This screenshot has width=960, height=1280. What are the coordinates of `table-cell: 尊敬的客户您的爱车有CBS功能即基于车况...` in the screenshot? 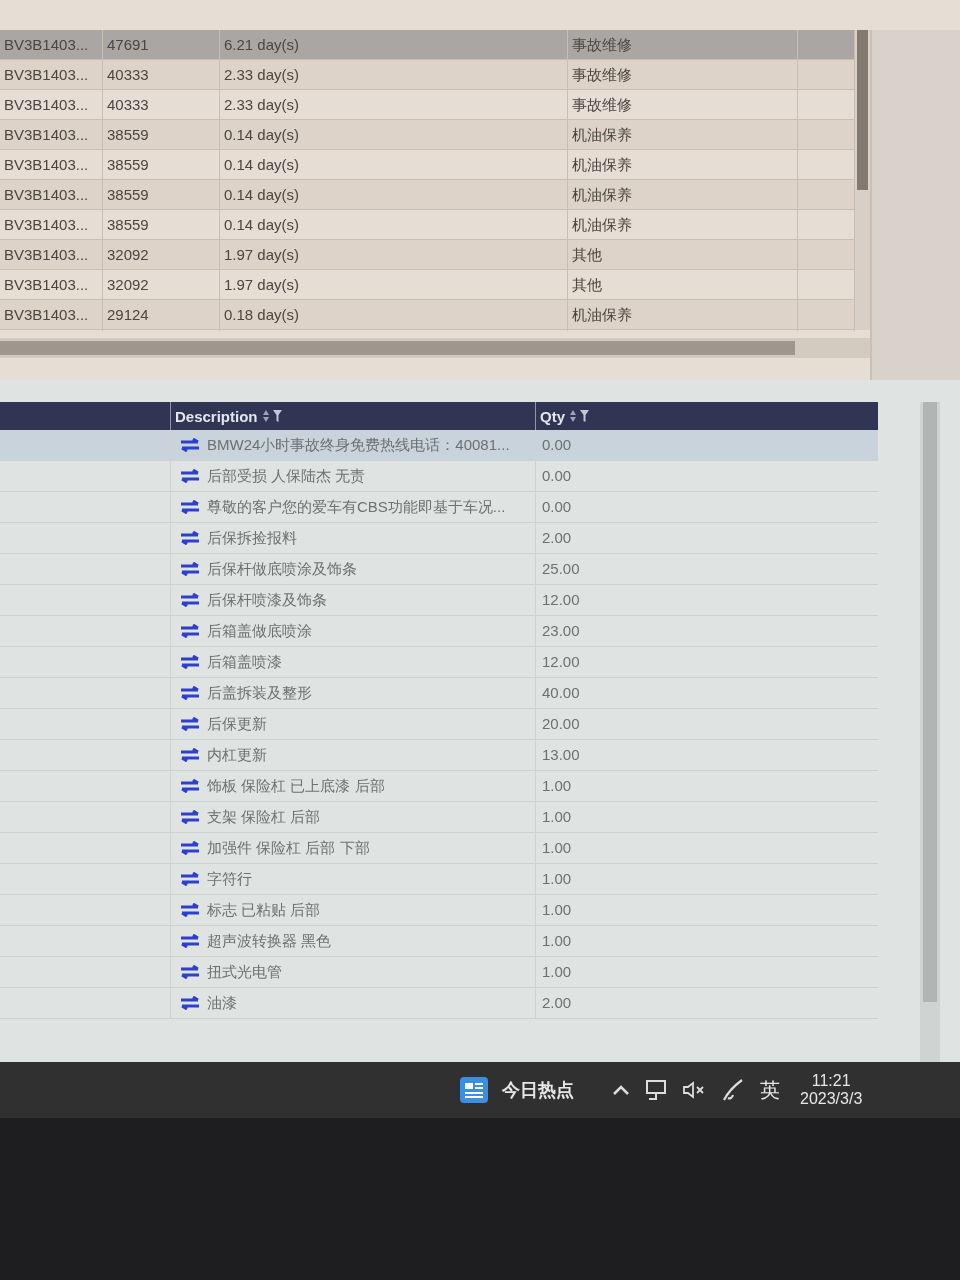 It's located at (356, 507).